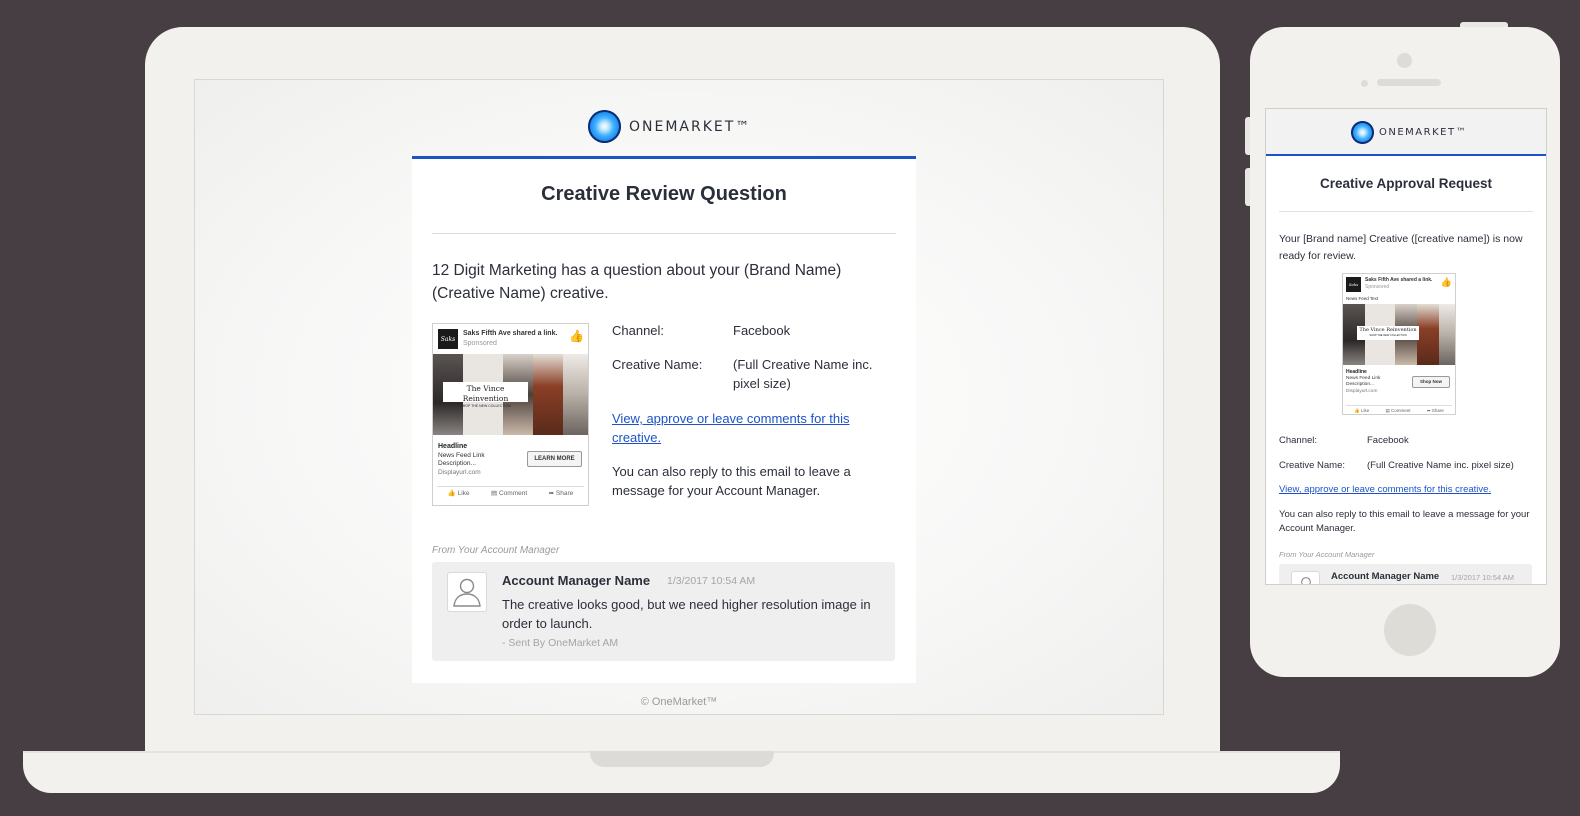  Describe the element at coordinates (1409, 82) in the screenshot. I see `phone-speaker` at that location.